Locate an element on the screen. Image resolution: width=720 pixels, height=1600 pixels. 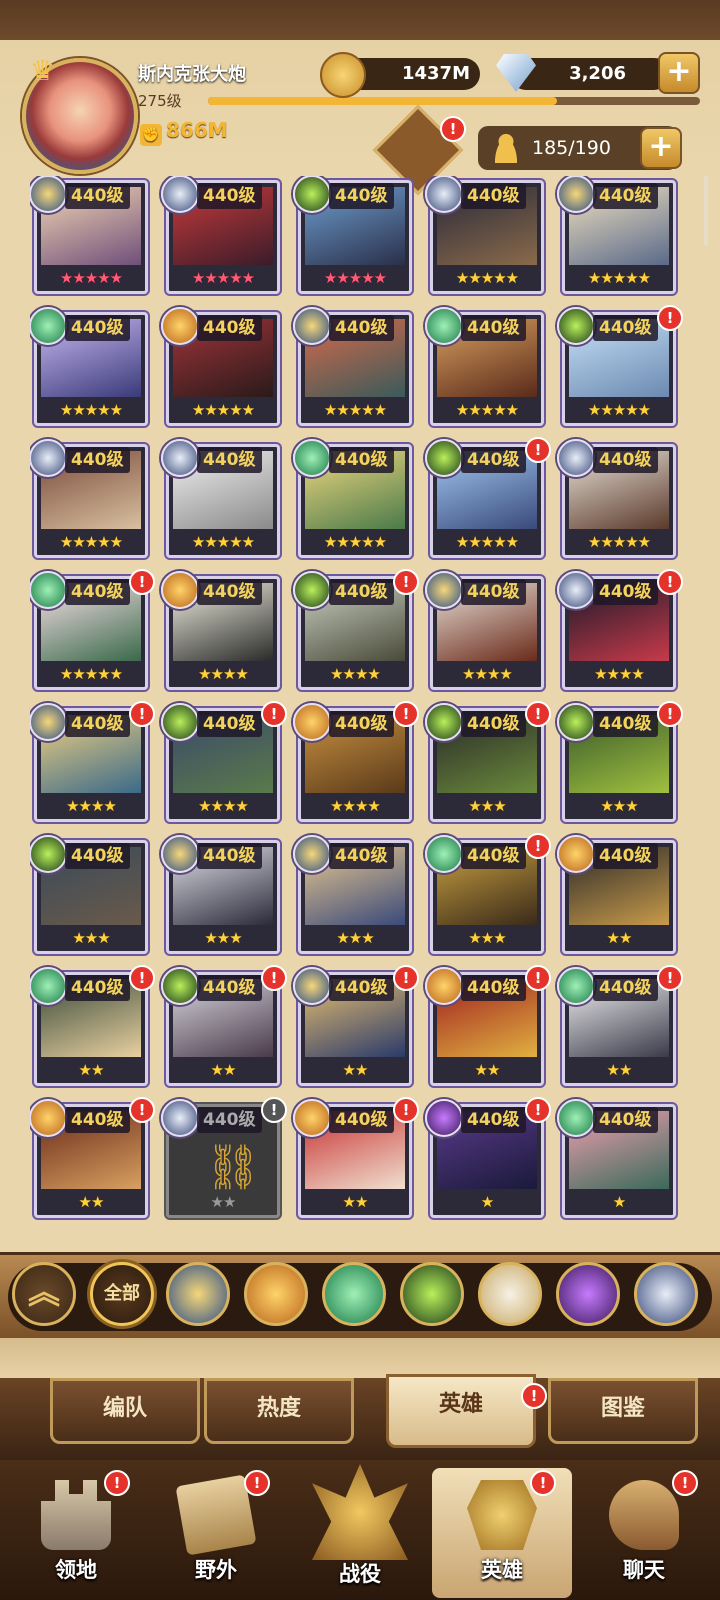
graveborn-faction-icon is located at coordinates (180, 722).